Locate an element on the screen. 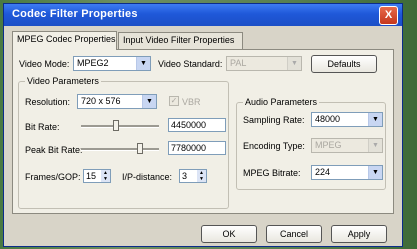  video-mode-value: MPEG2 is located at coordinates (93, 63).